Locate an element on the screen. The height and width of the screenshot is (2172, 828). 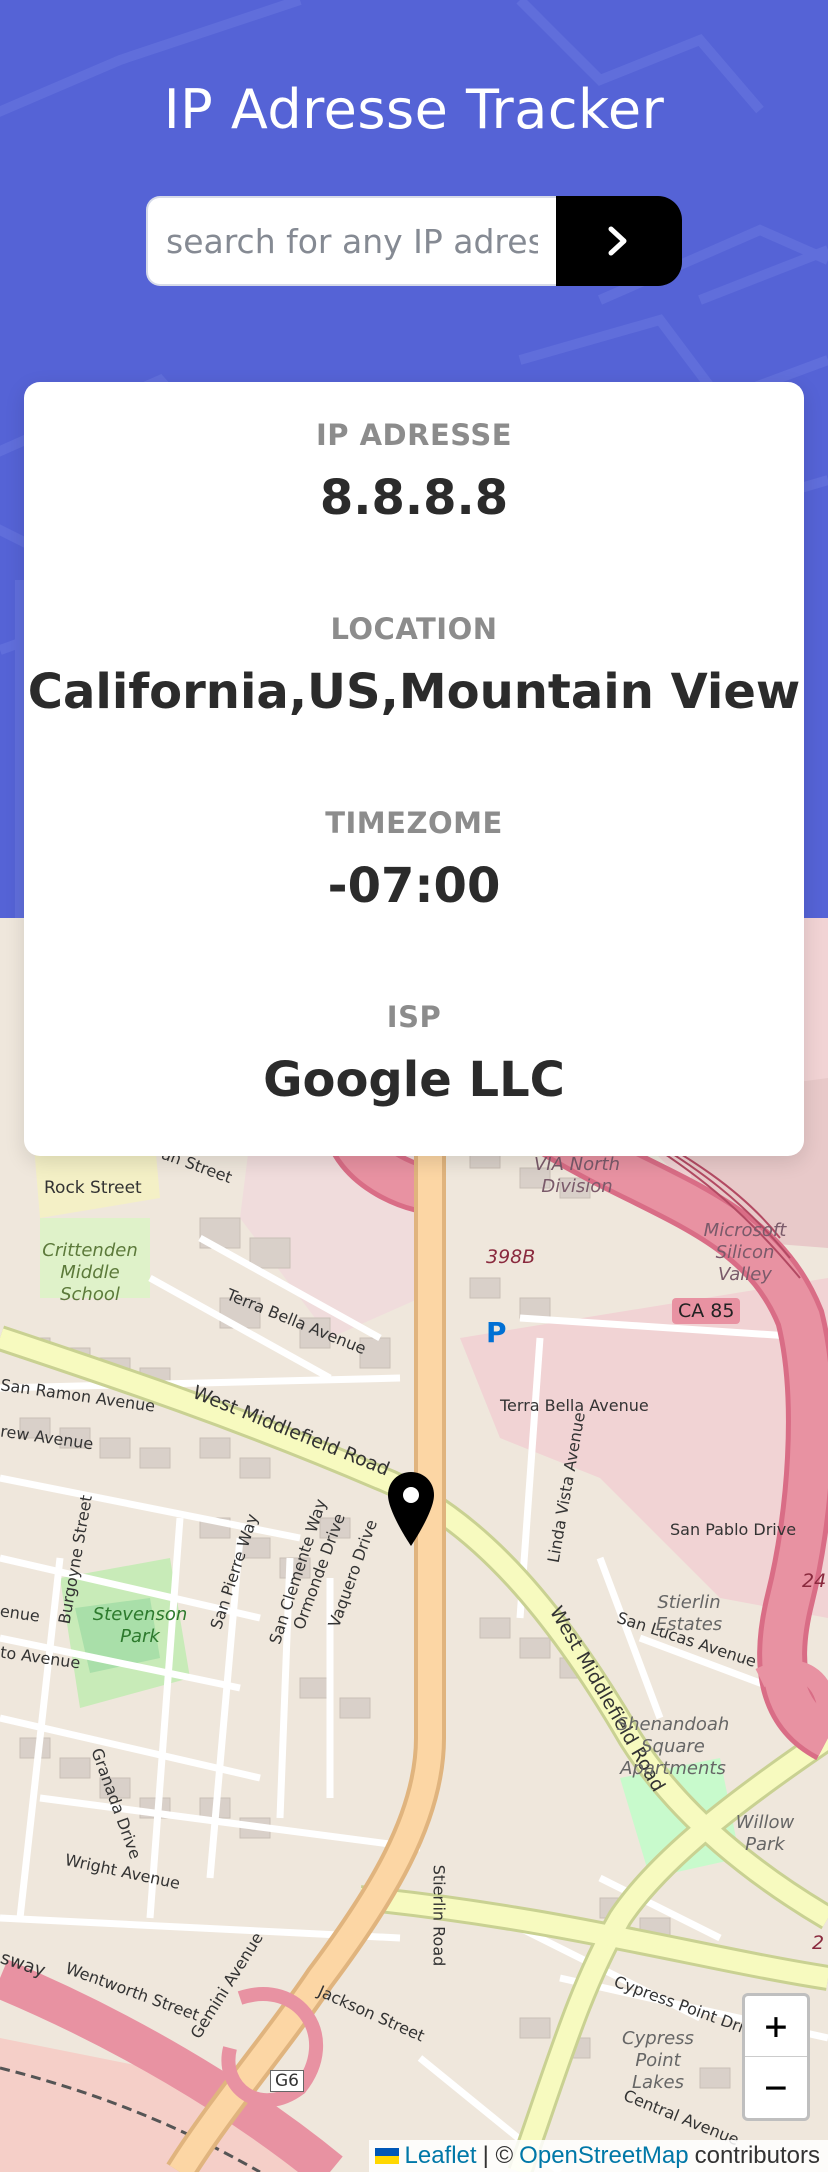
chevron-right-icon is located at coordinates (617, 241).